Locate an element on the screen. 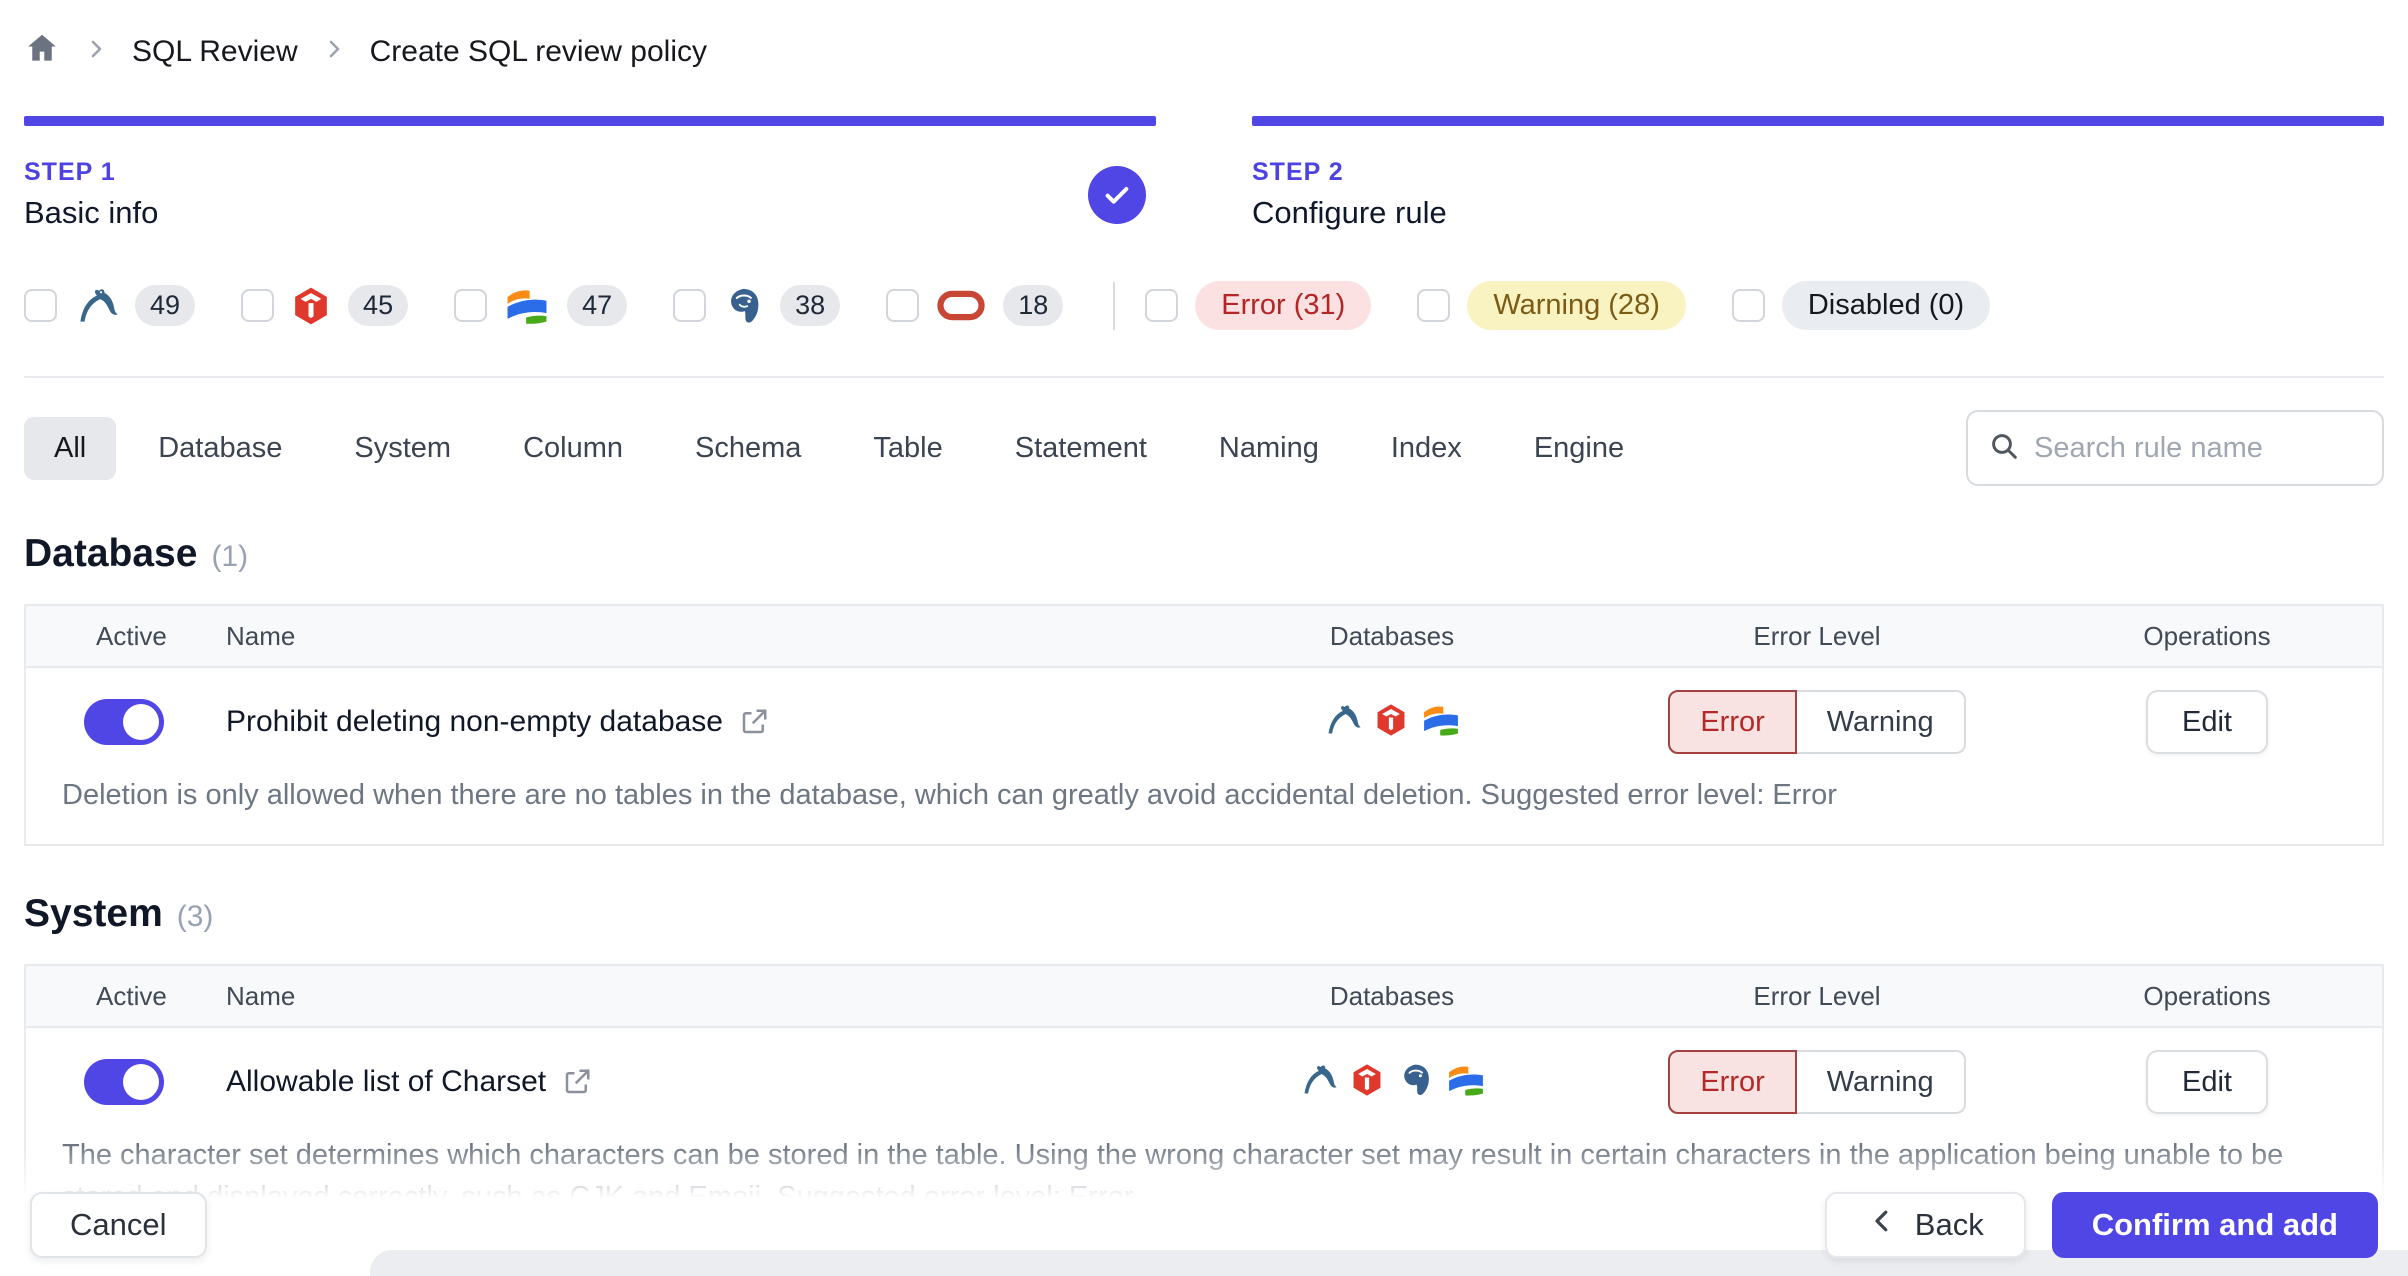  mysql-checkbox is located at coordinates (40, 305).